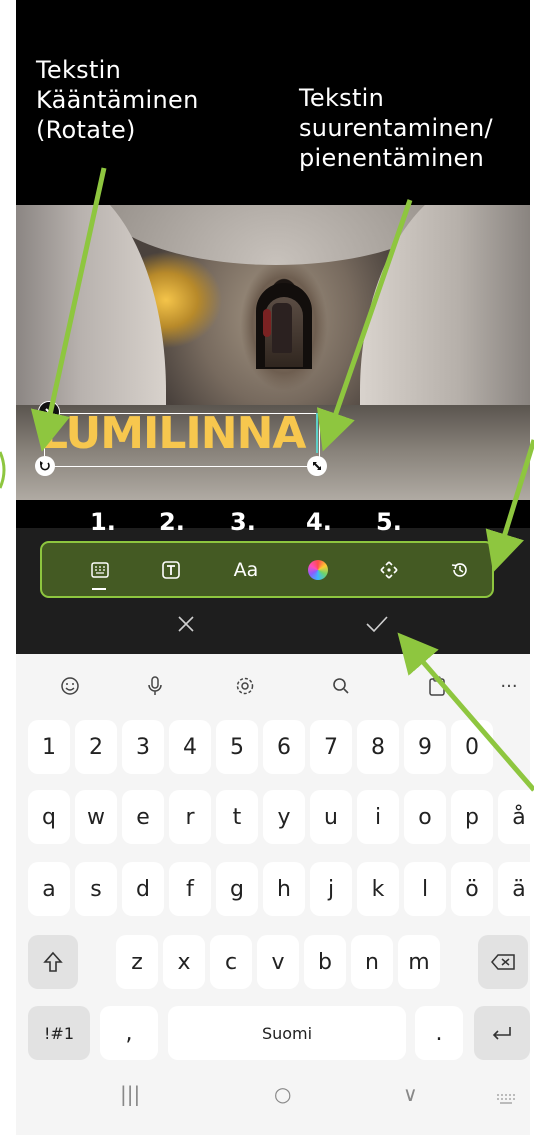  What do you see at coordinates (49, 412) in the screenshot?
I see `delete-handle-icon` at bounding box center [49, 412].